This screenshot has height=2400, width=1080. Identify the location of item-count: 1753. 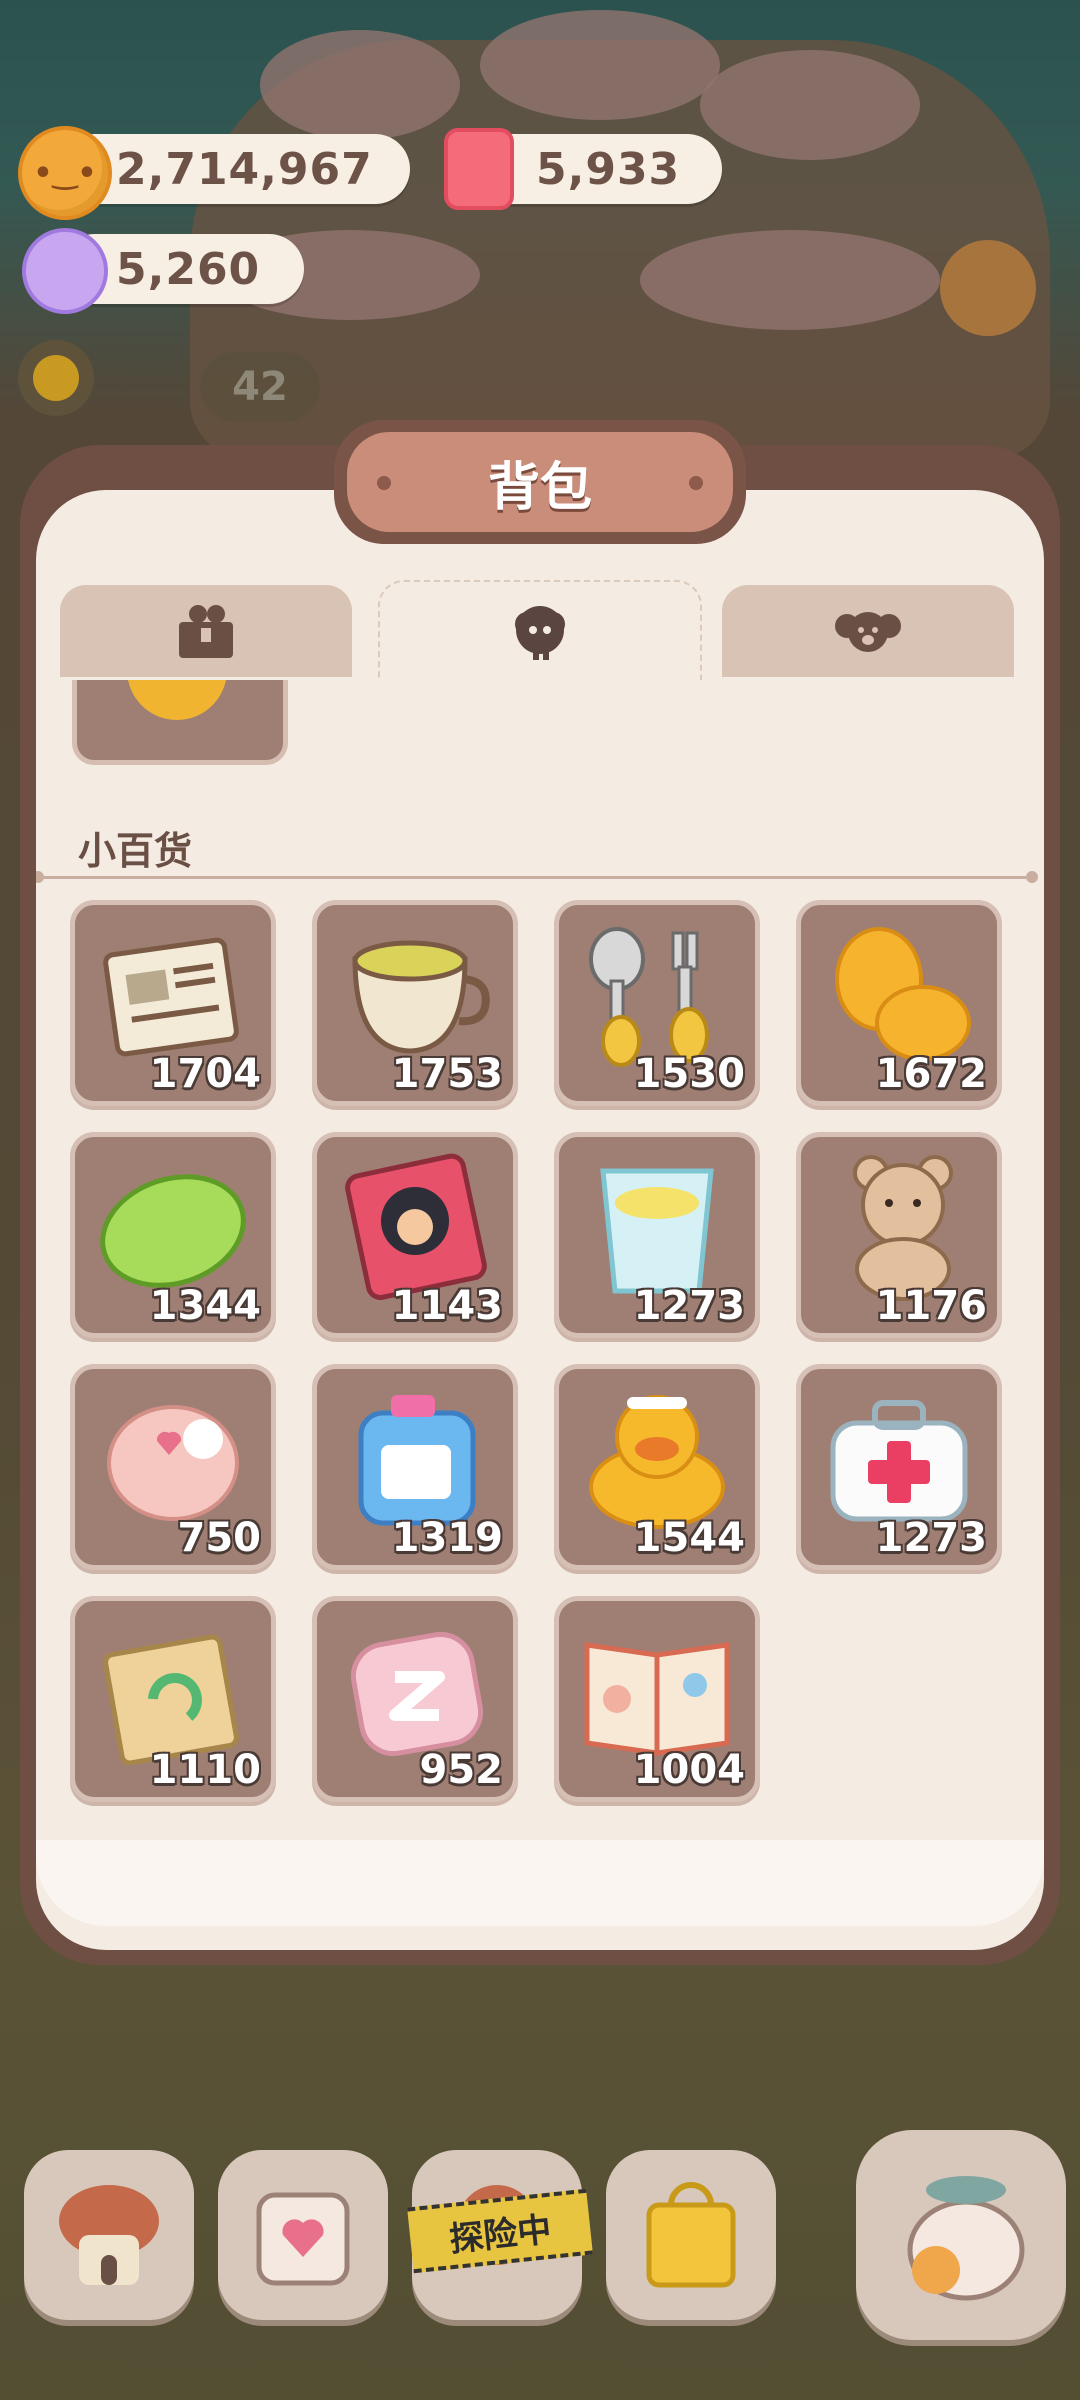
(447, 1074).